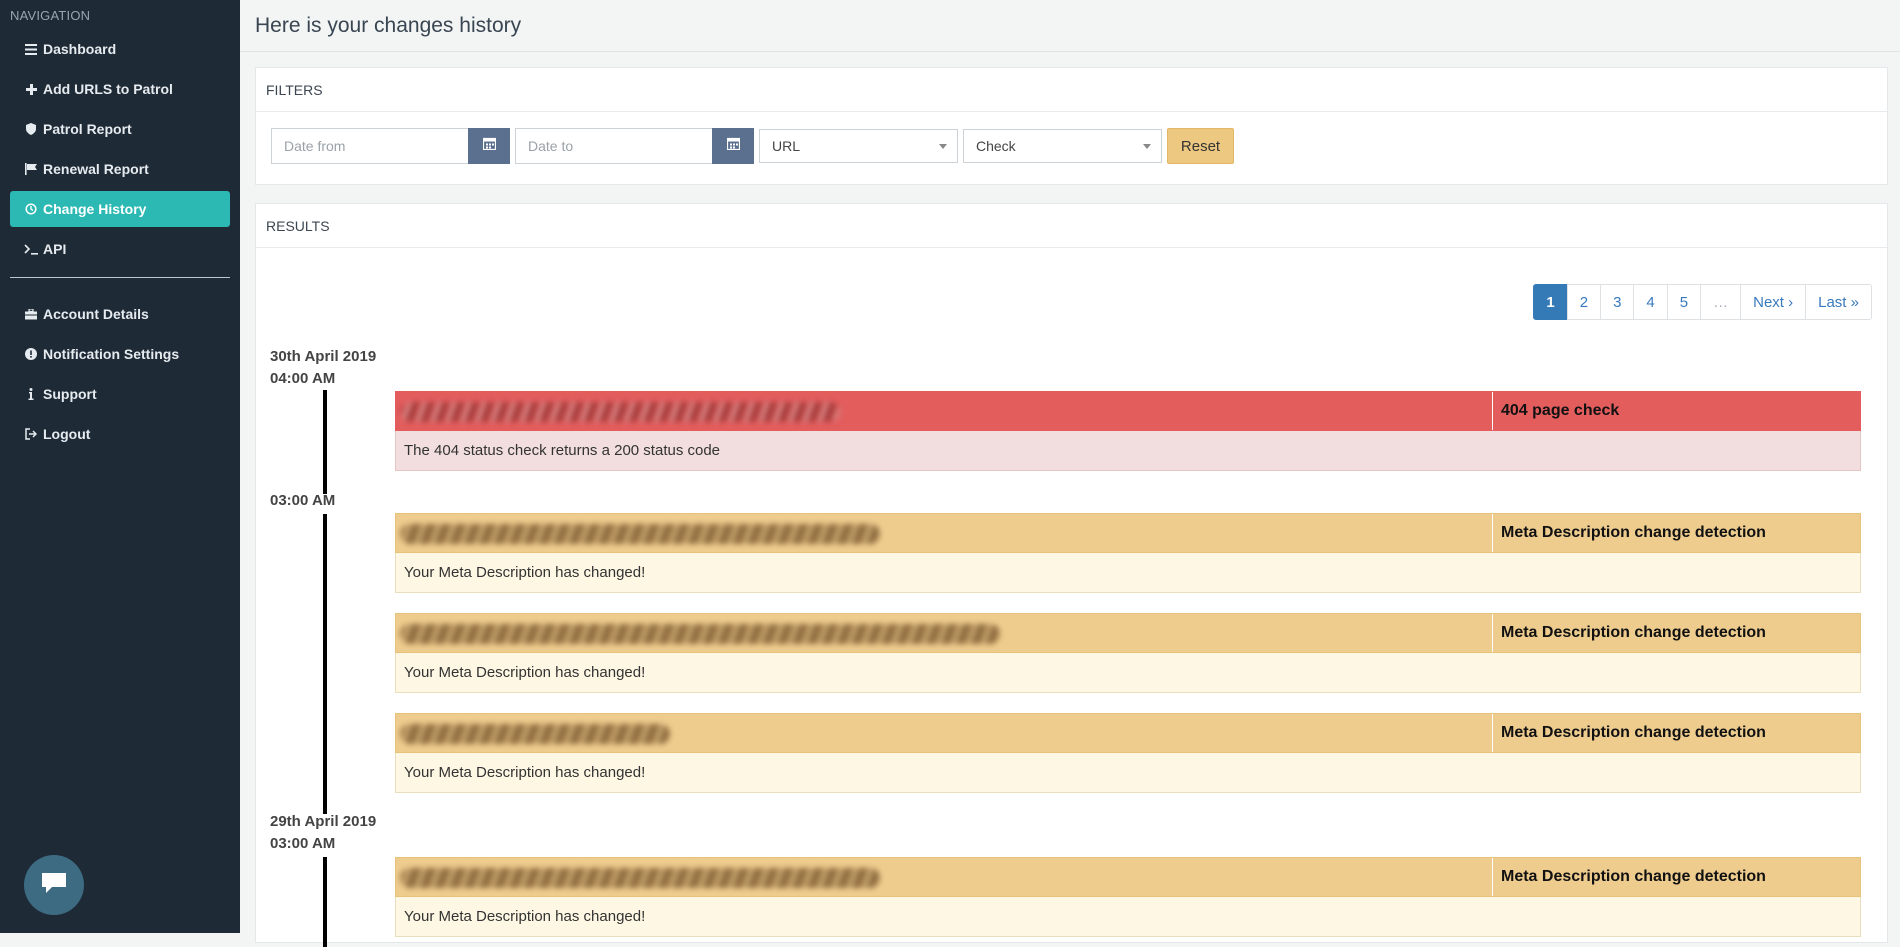 Image resolution: width=1900 pixels, height=947 pixels. Describe the element at coordinates (31, 129) in the screenshot. I see `shield-icon` at that location.